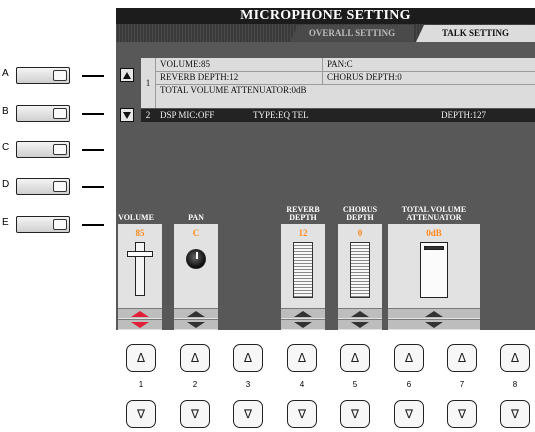 The image size is (535, 432). What do you see at coordinates (303, 270) in the screenshot?
I see `reverb-depth-slider` at bounding box center [303, 270].